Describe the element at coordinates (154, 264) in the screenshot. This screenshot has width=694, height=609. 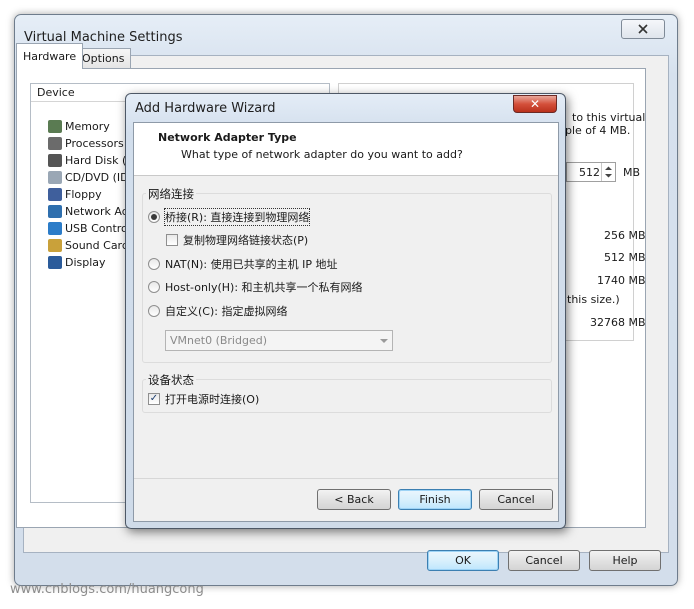
I see `nat-radio` at that location.